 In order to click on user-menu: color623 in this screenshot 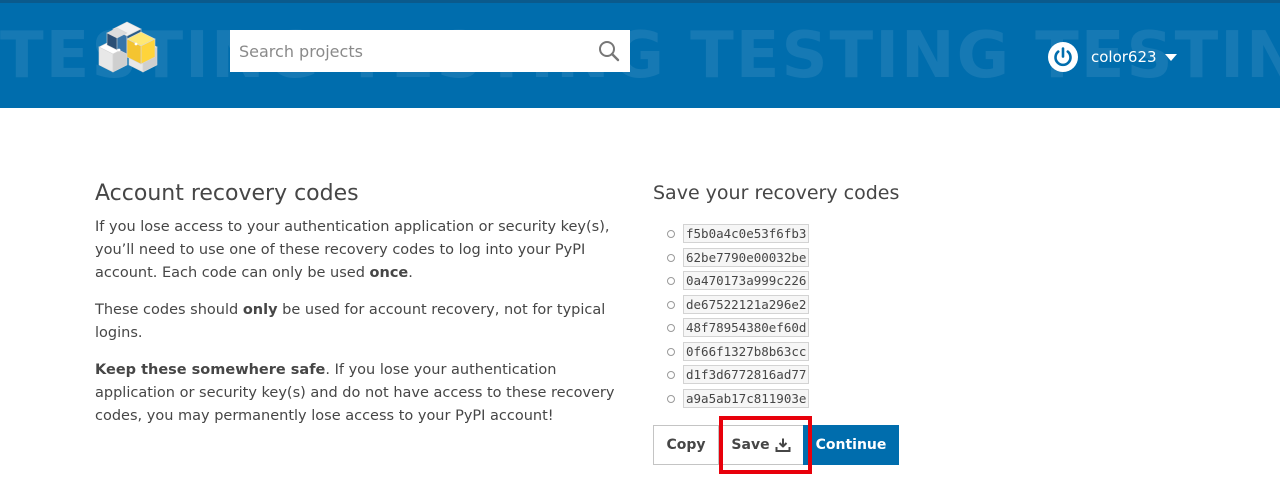, I will do `click(1112, 57)`.